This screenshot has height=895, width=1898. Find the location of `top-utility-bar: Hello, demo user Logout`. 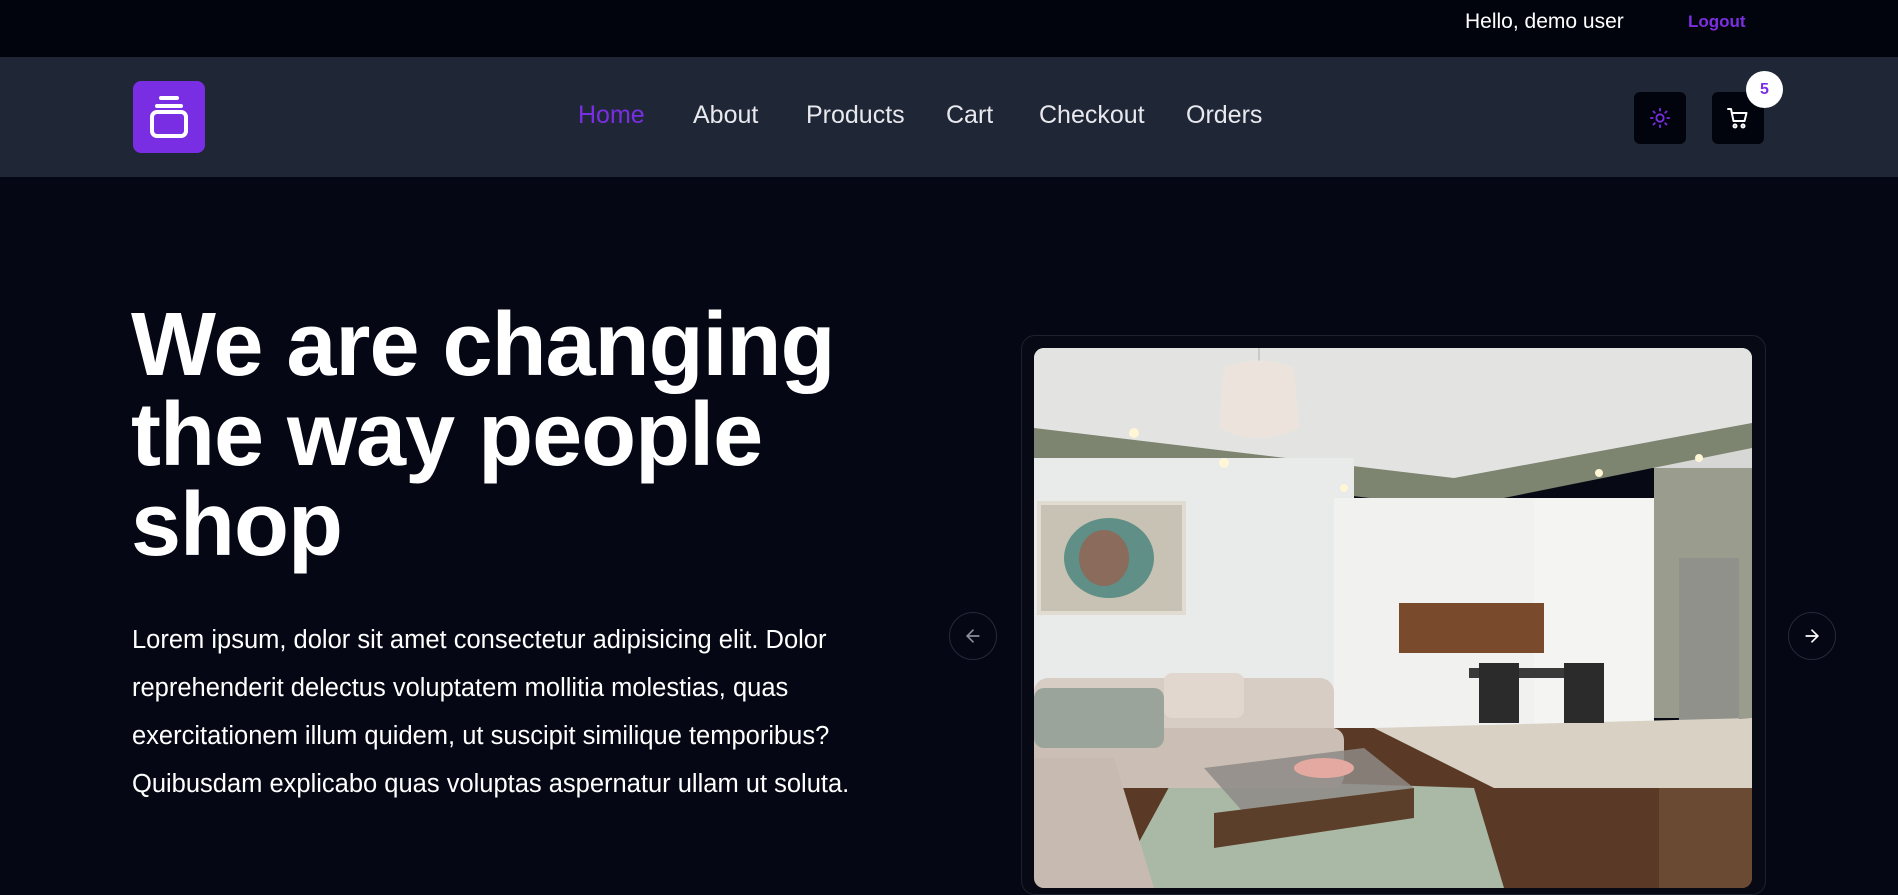

top-utility-bar: Hello, demo user Logout is located at coordinates (949, 28).